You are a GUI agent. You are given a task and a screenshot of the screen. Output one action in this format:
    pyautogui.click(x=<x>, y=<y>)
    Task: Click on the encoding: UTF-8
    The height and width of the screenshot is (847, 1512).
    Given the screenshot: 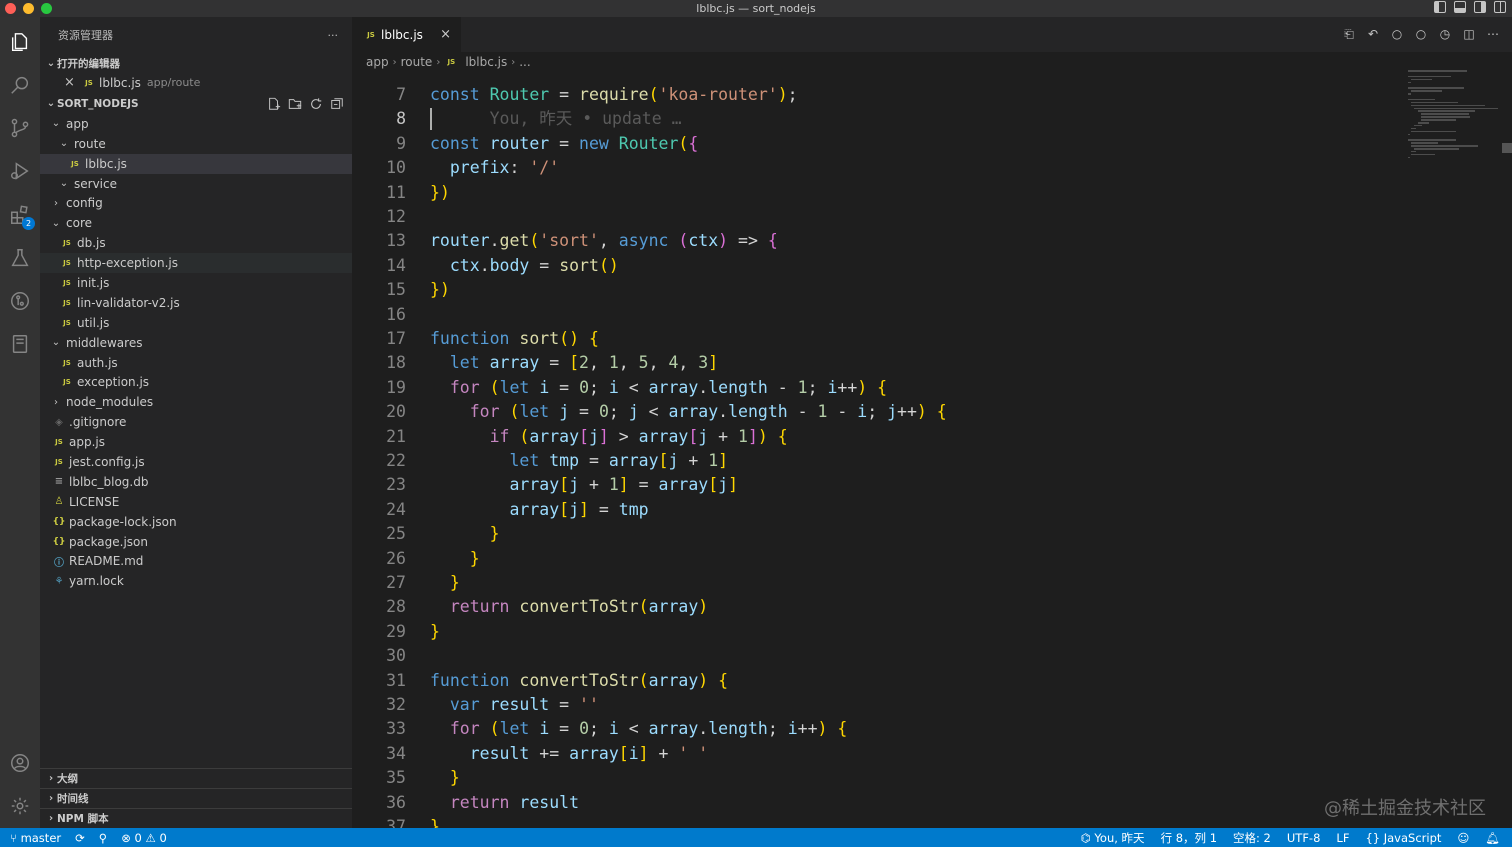 What is the action you would take?
    pyautogui.click(x=1304, y=838)
    